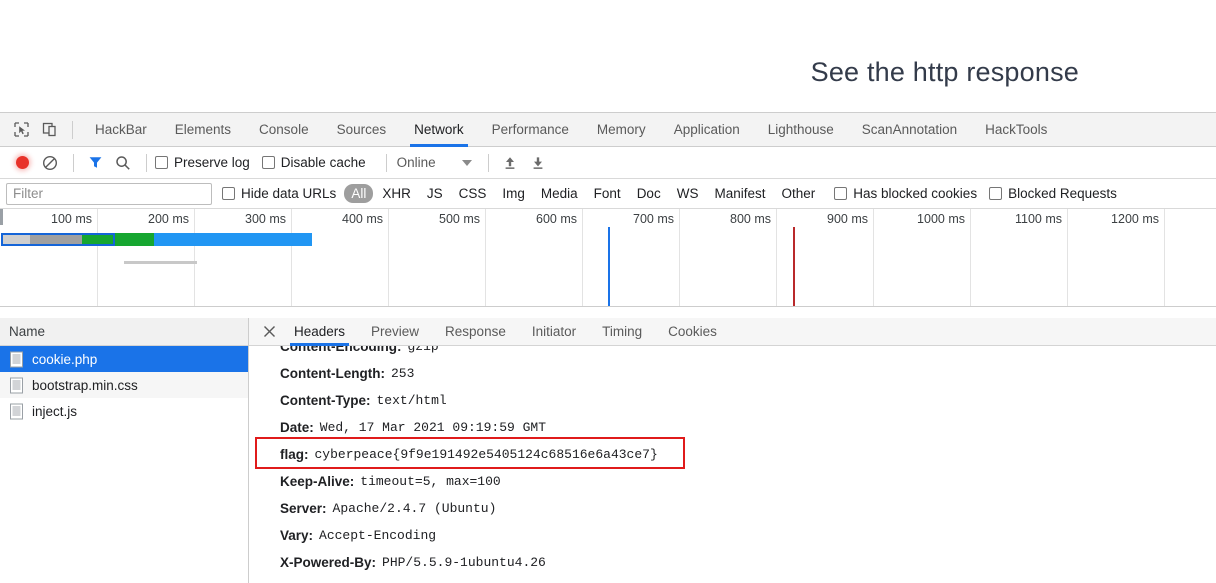 The image size is (1216, 583). What do you see at coordinates (554, 332) in the screenshot?
I see `detail-tab-initiator: Initiator` at bounding box center [554, 332].